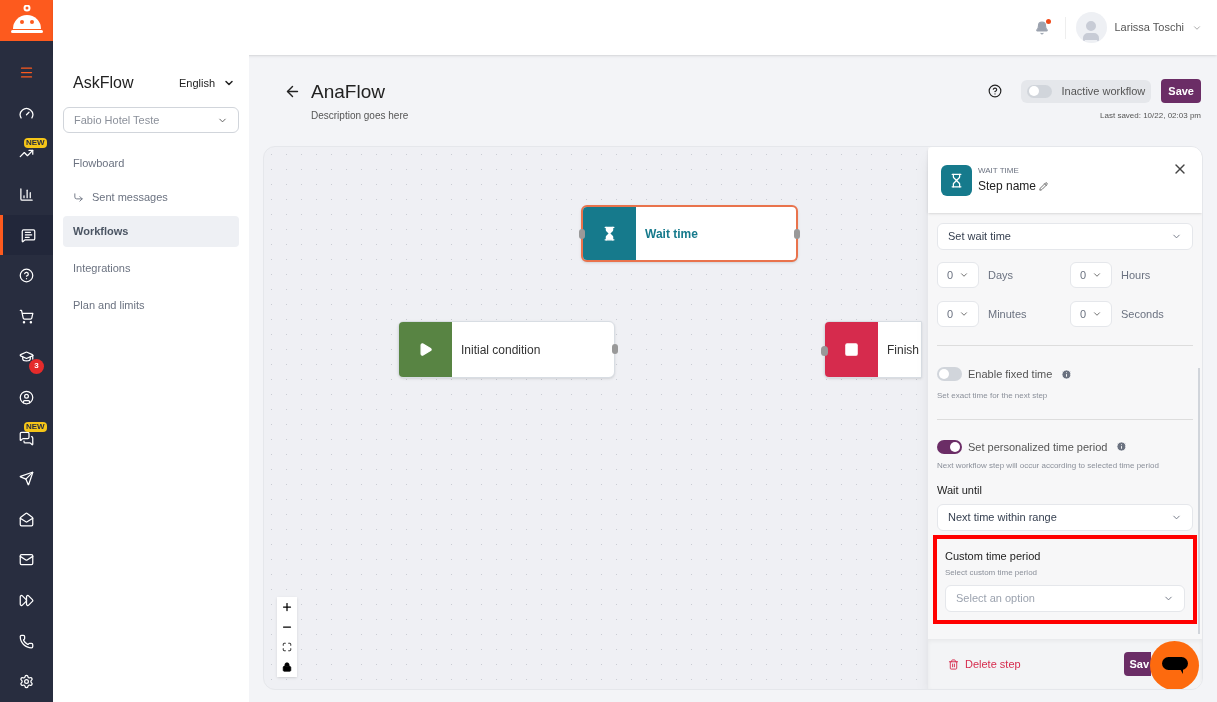 The image size is (1217, 702). Describe the element at coordinates (151, 197) in the screenshot. I see `sidebar-subitem: Sent messages` at that location.